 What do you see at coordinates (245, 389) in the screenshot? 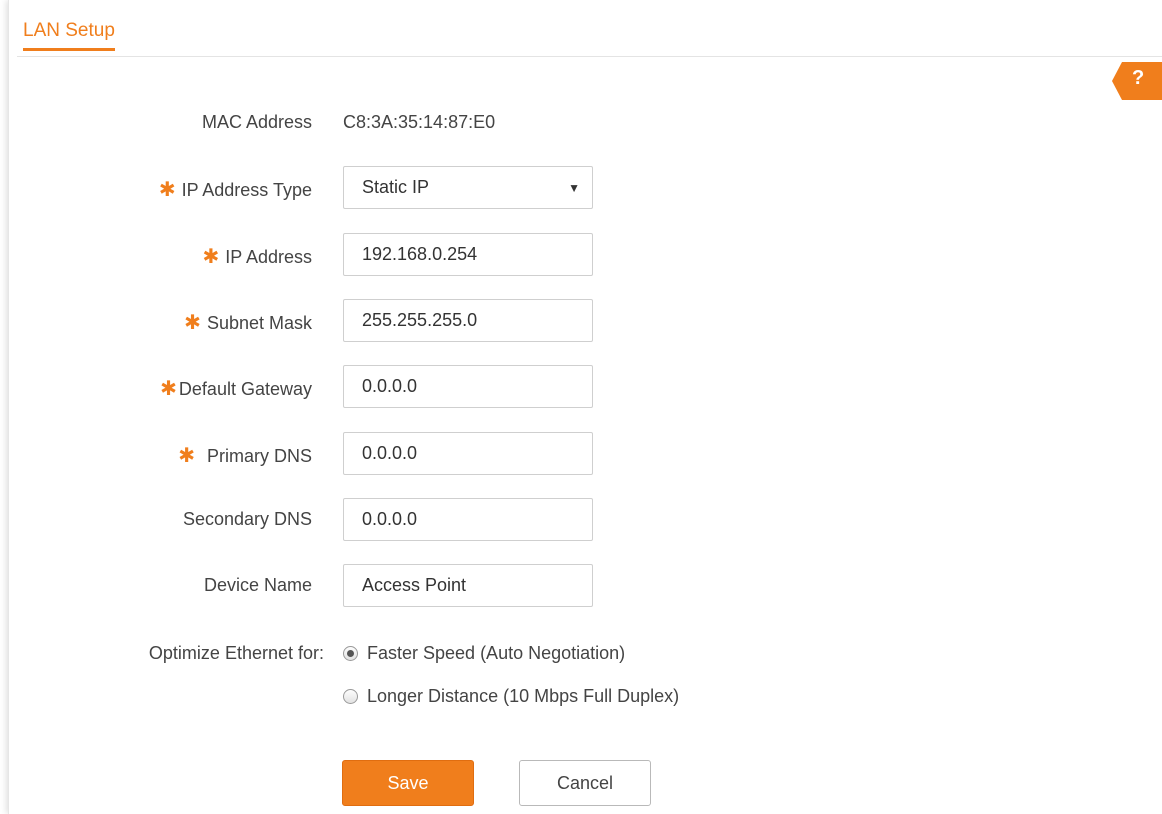
I see `default-gateway-label-text: Default Gateway` at bounding box center [245, 389].